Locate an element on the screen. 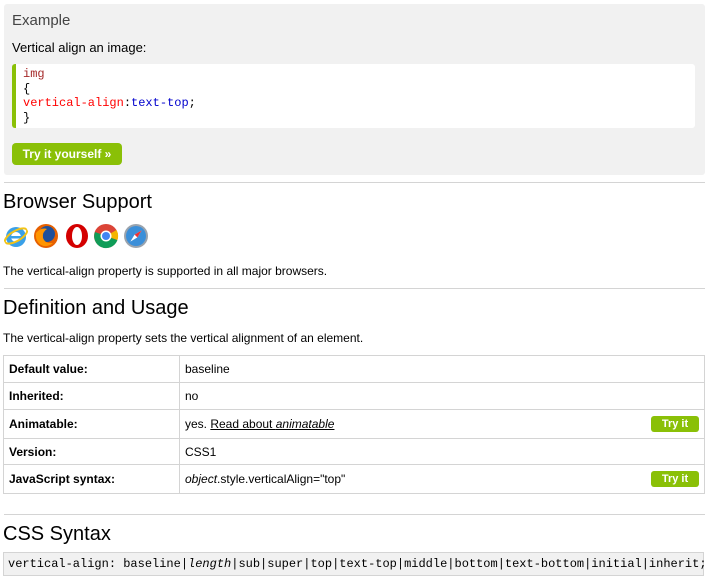 Image resolution: width=710 pixels, height=583 pixels. row-value: baseline is located at coordinates (442, 369).